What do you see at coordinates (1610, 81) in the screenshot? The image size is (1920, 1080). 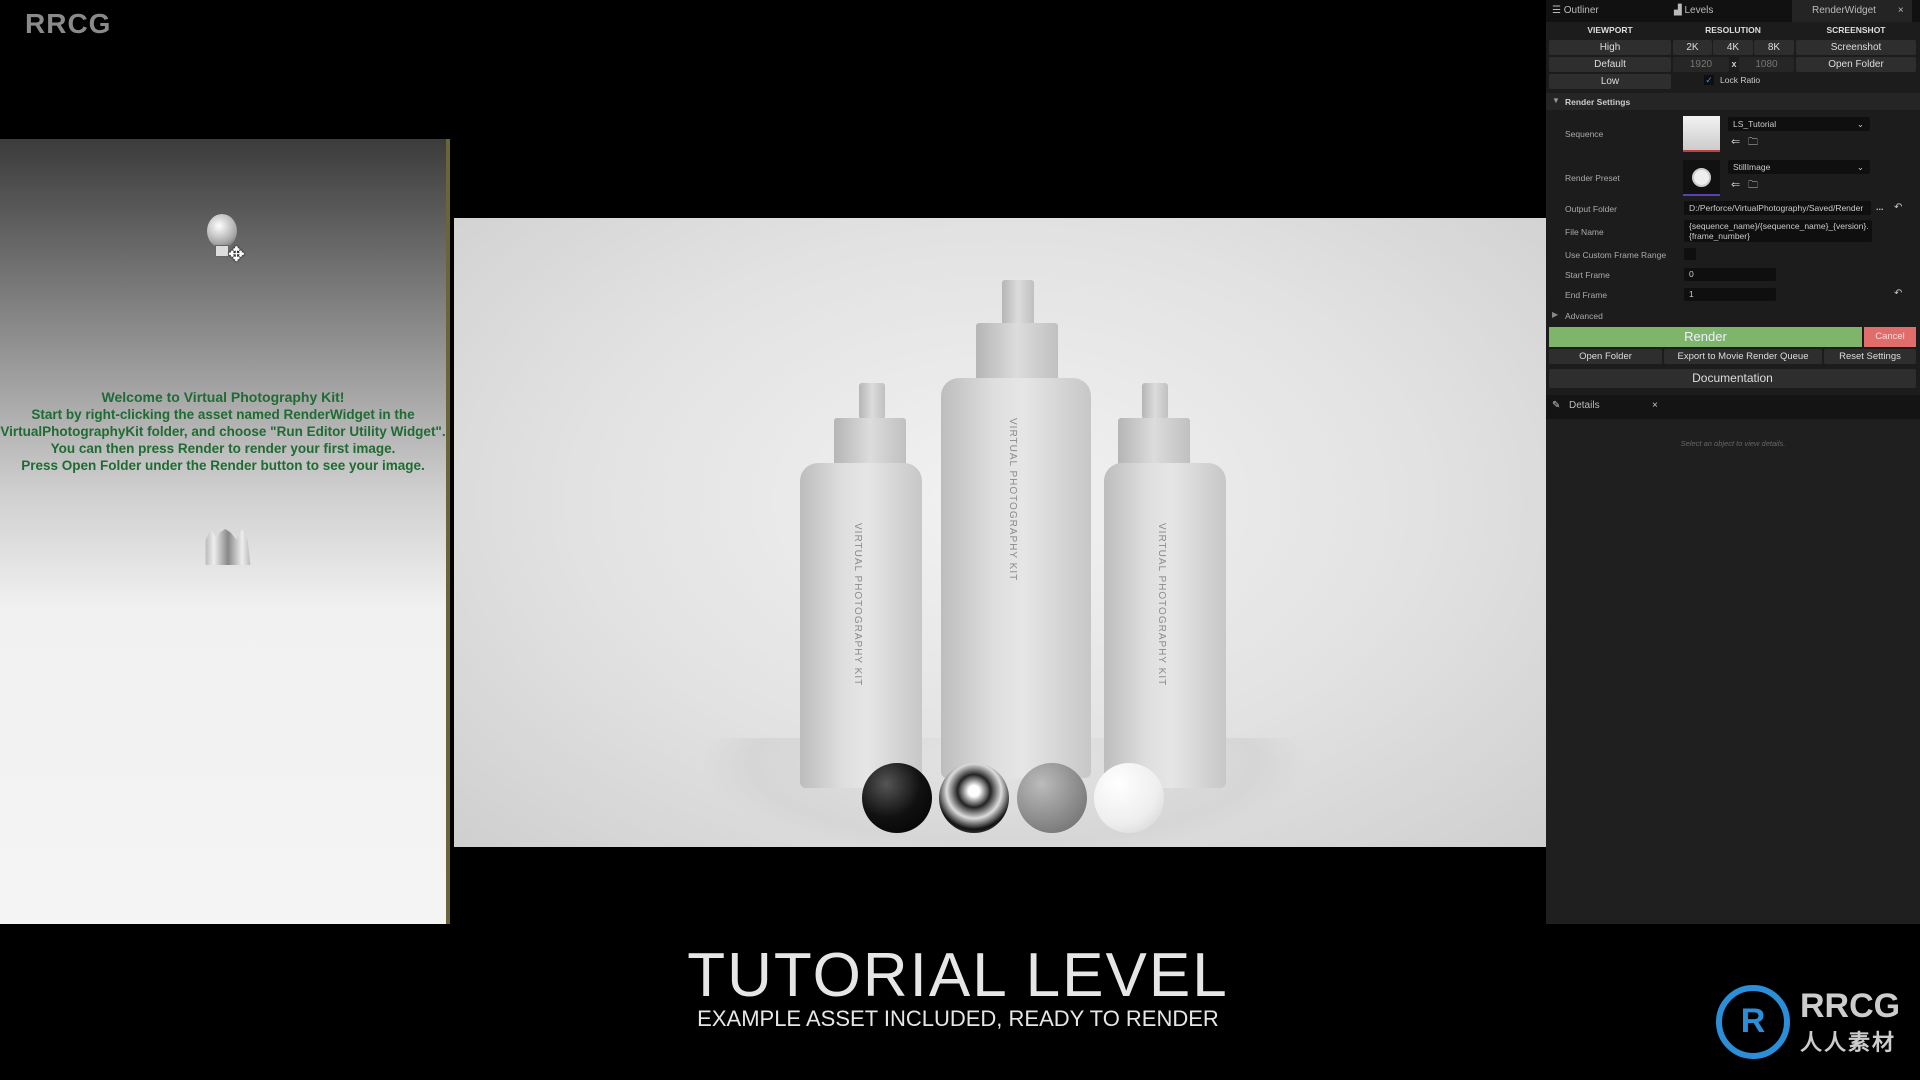 I see `viewport-low-button: Low` at bounding box center [1610, 81].